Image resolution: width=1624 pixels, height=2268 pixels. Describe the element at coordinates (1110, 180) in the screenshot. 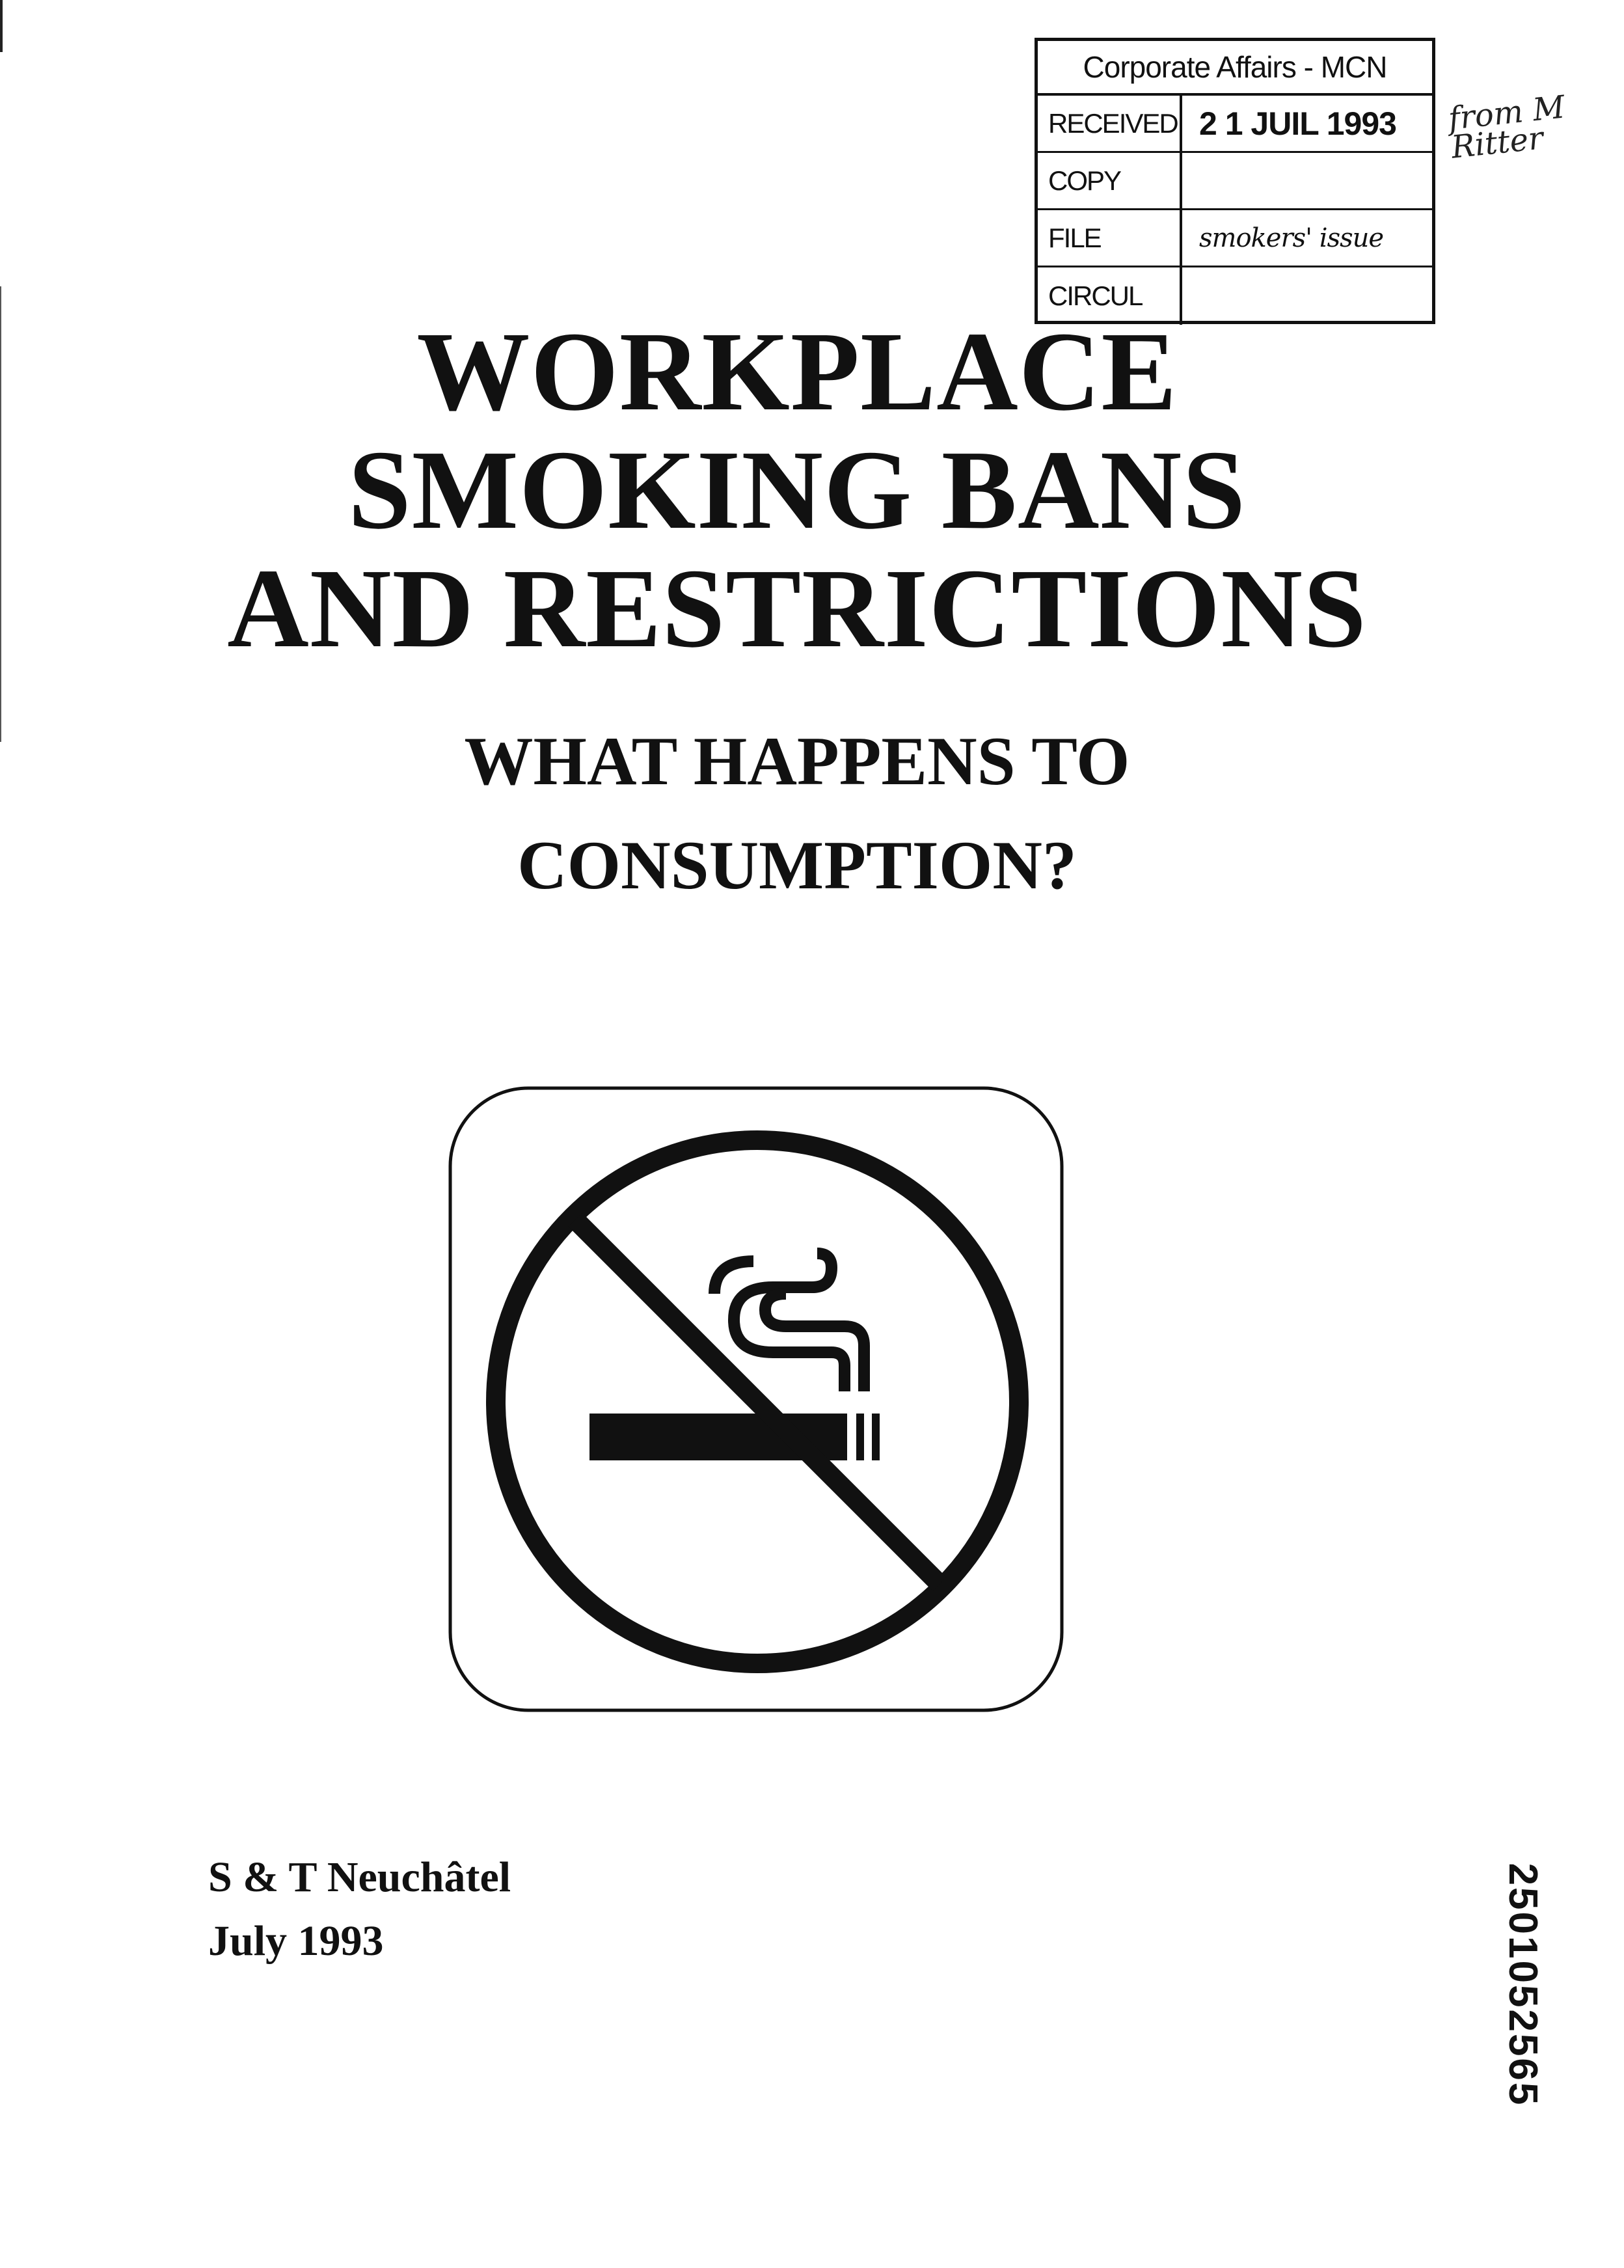

I see `stamp-label: COPY` at that location.